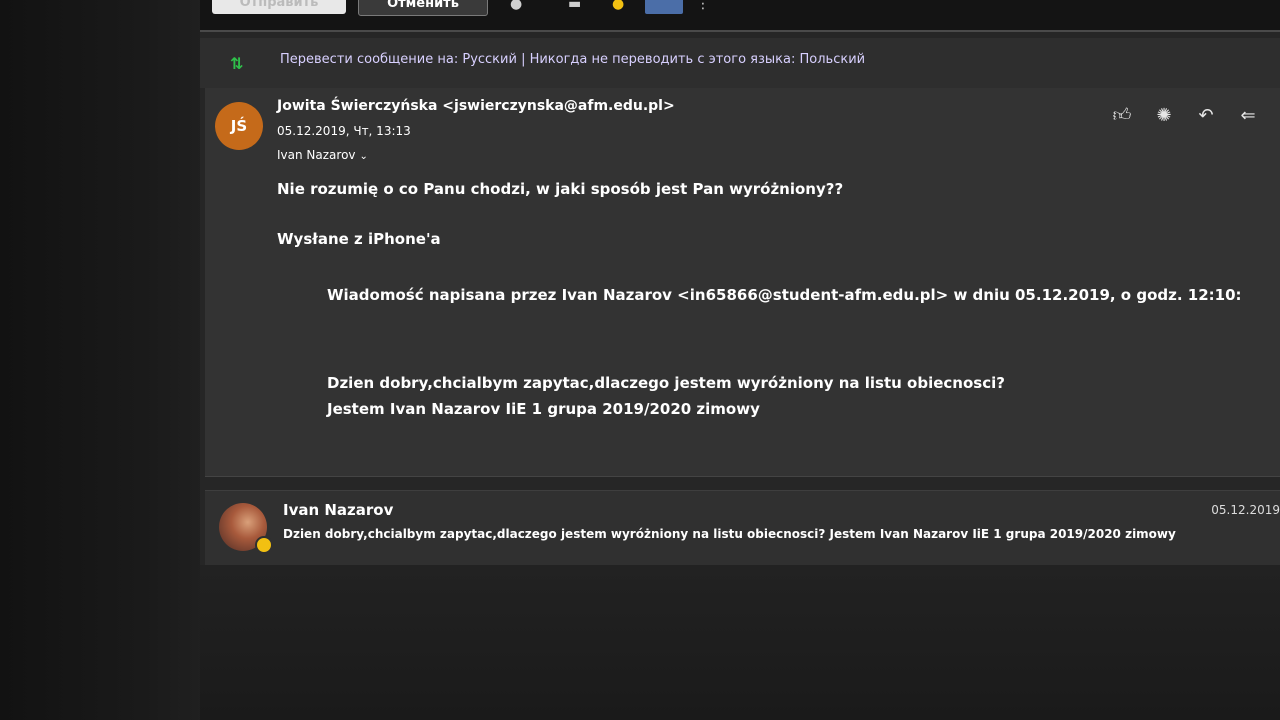 The width and height of the screenshot is (1280, 720). Describe the element at coordinates (279, 7) in the screenshot. I see `send-button: Отправить` at that location.